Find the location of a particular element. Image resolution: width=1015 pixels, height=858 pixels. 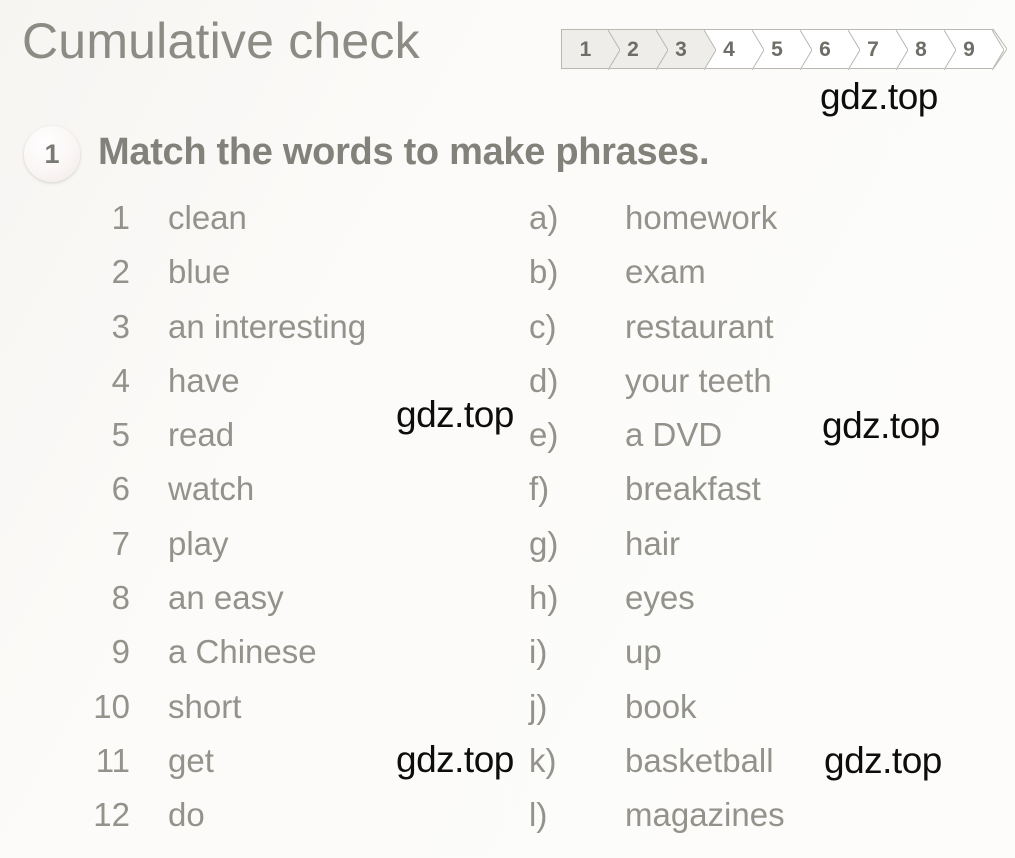

left-item-number: 10 is located at coordinates (111, 706).